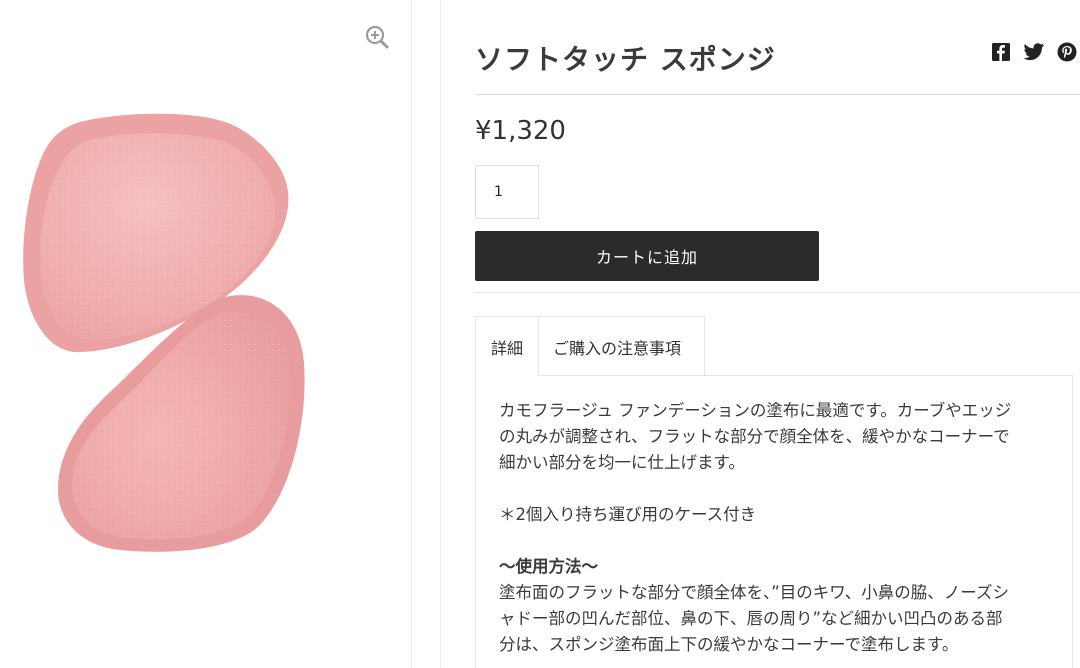 Image resolution: width=1080 pixels, height=668 pixels. I want to click on product-title: ソフトタッチ スポンジ, so click(625, 59).